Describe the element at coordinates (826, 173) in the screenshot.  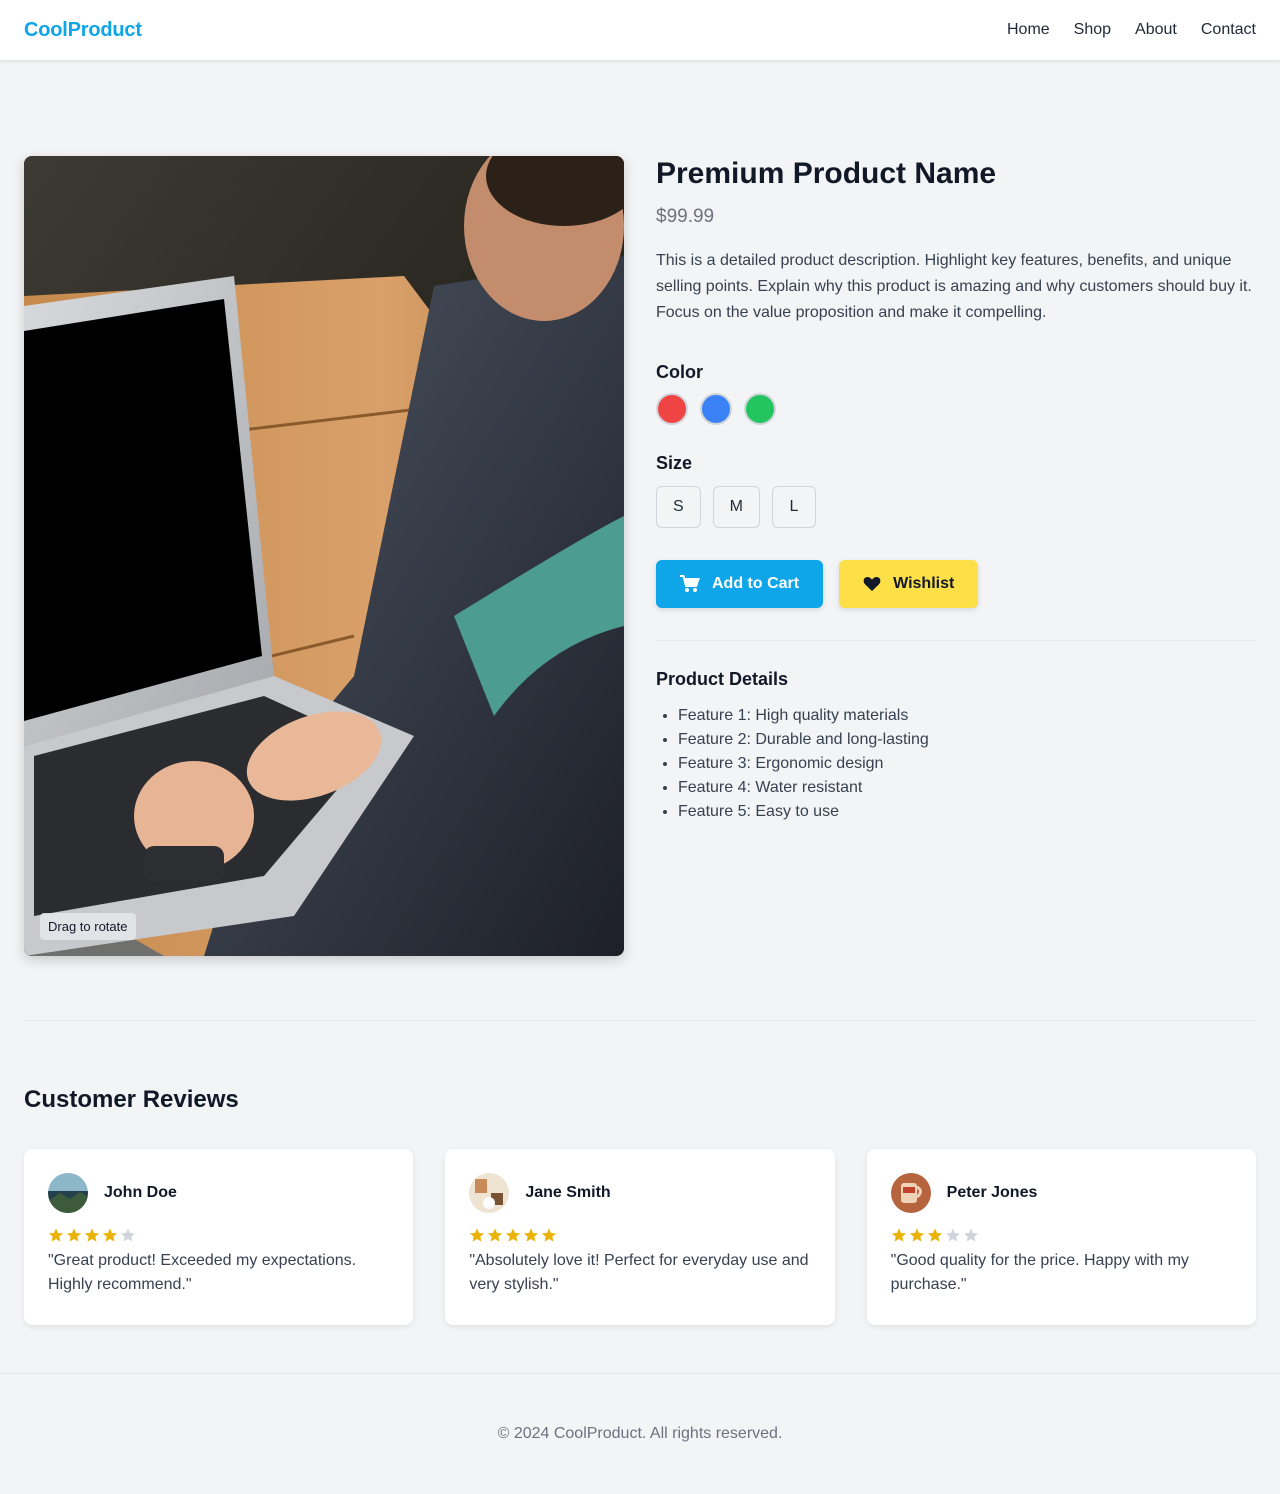
I see `product-title: Premium Product Name` at that location.